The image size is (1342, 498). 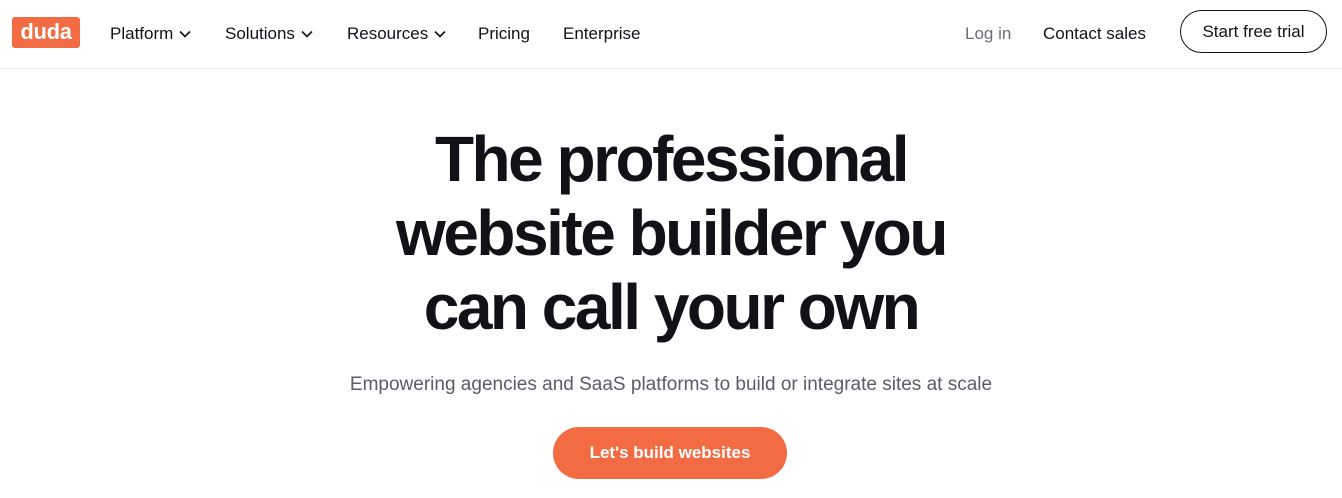 I want to click on nav-platform: Platform, so click(x=150, y=34).